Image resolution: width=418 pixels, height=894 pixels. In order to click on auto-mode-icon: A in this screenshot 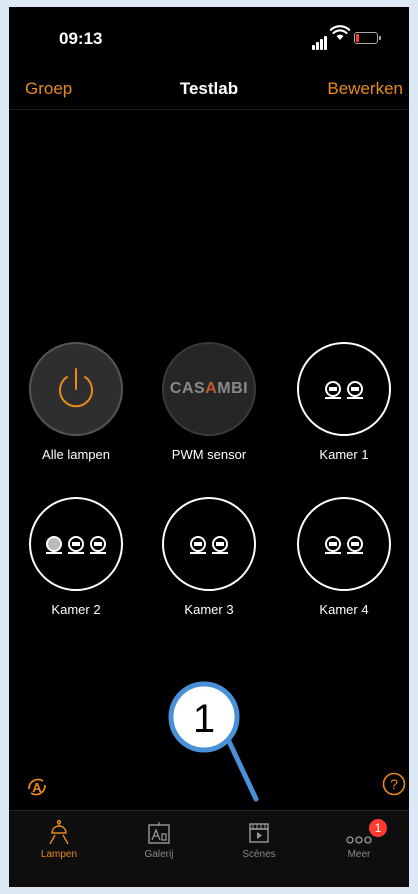, I will do `click(37, 787)`.